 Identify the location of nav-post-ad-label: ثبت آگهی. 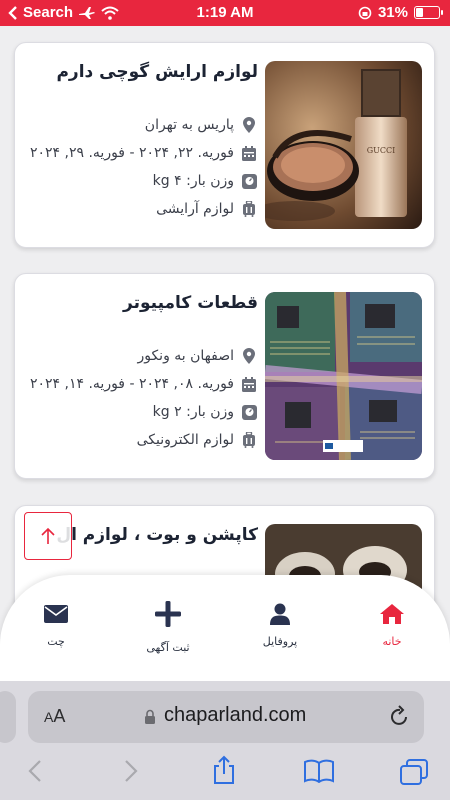
(168, 647).